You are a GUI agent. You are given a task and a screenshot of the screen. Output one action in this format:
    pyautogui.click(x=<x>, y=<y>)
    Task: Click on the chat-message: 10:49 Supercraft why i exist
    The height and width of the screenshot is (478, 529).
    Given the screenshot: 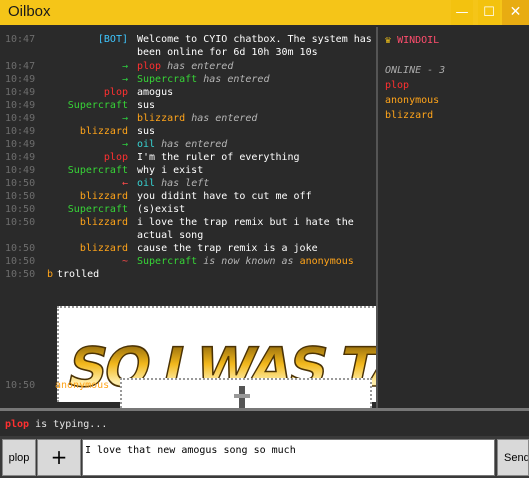 What is the action you would take?
    pyautogui.click(x=188, y=170)
    